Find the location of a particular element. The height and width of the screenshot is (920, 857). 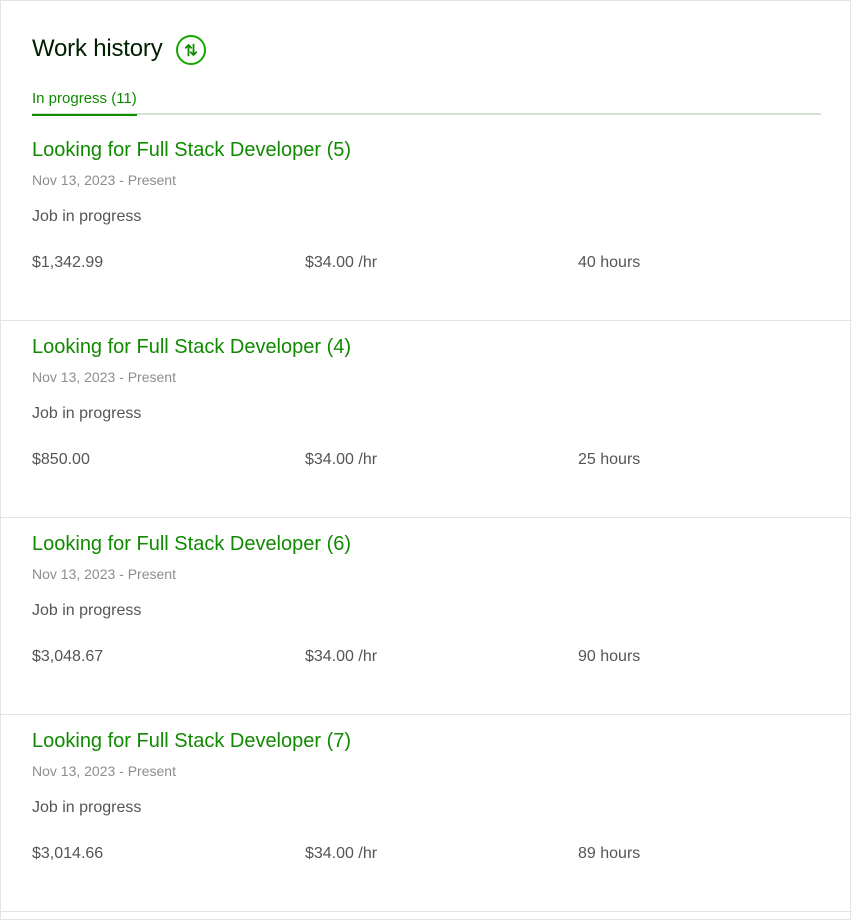

section-title: Work history is located at coordinates (97, 48).